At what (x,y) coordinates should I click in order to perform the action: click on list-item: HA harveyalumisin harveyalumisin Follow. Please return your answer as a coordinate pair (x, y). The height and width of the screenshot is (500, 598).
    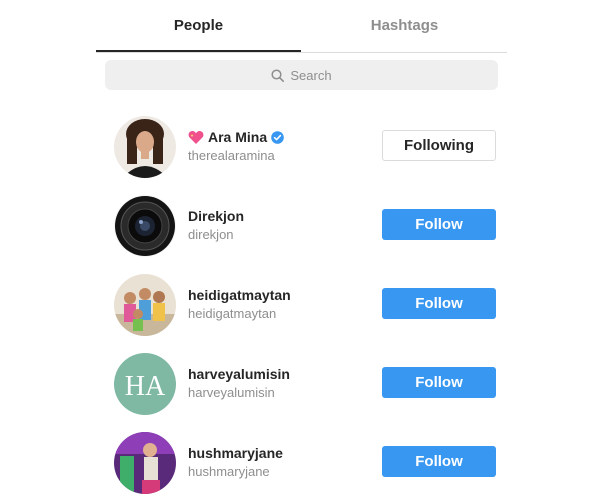
    Looking at the image, I should click on (301, 384).